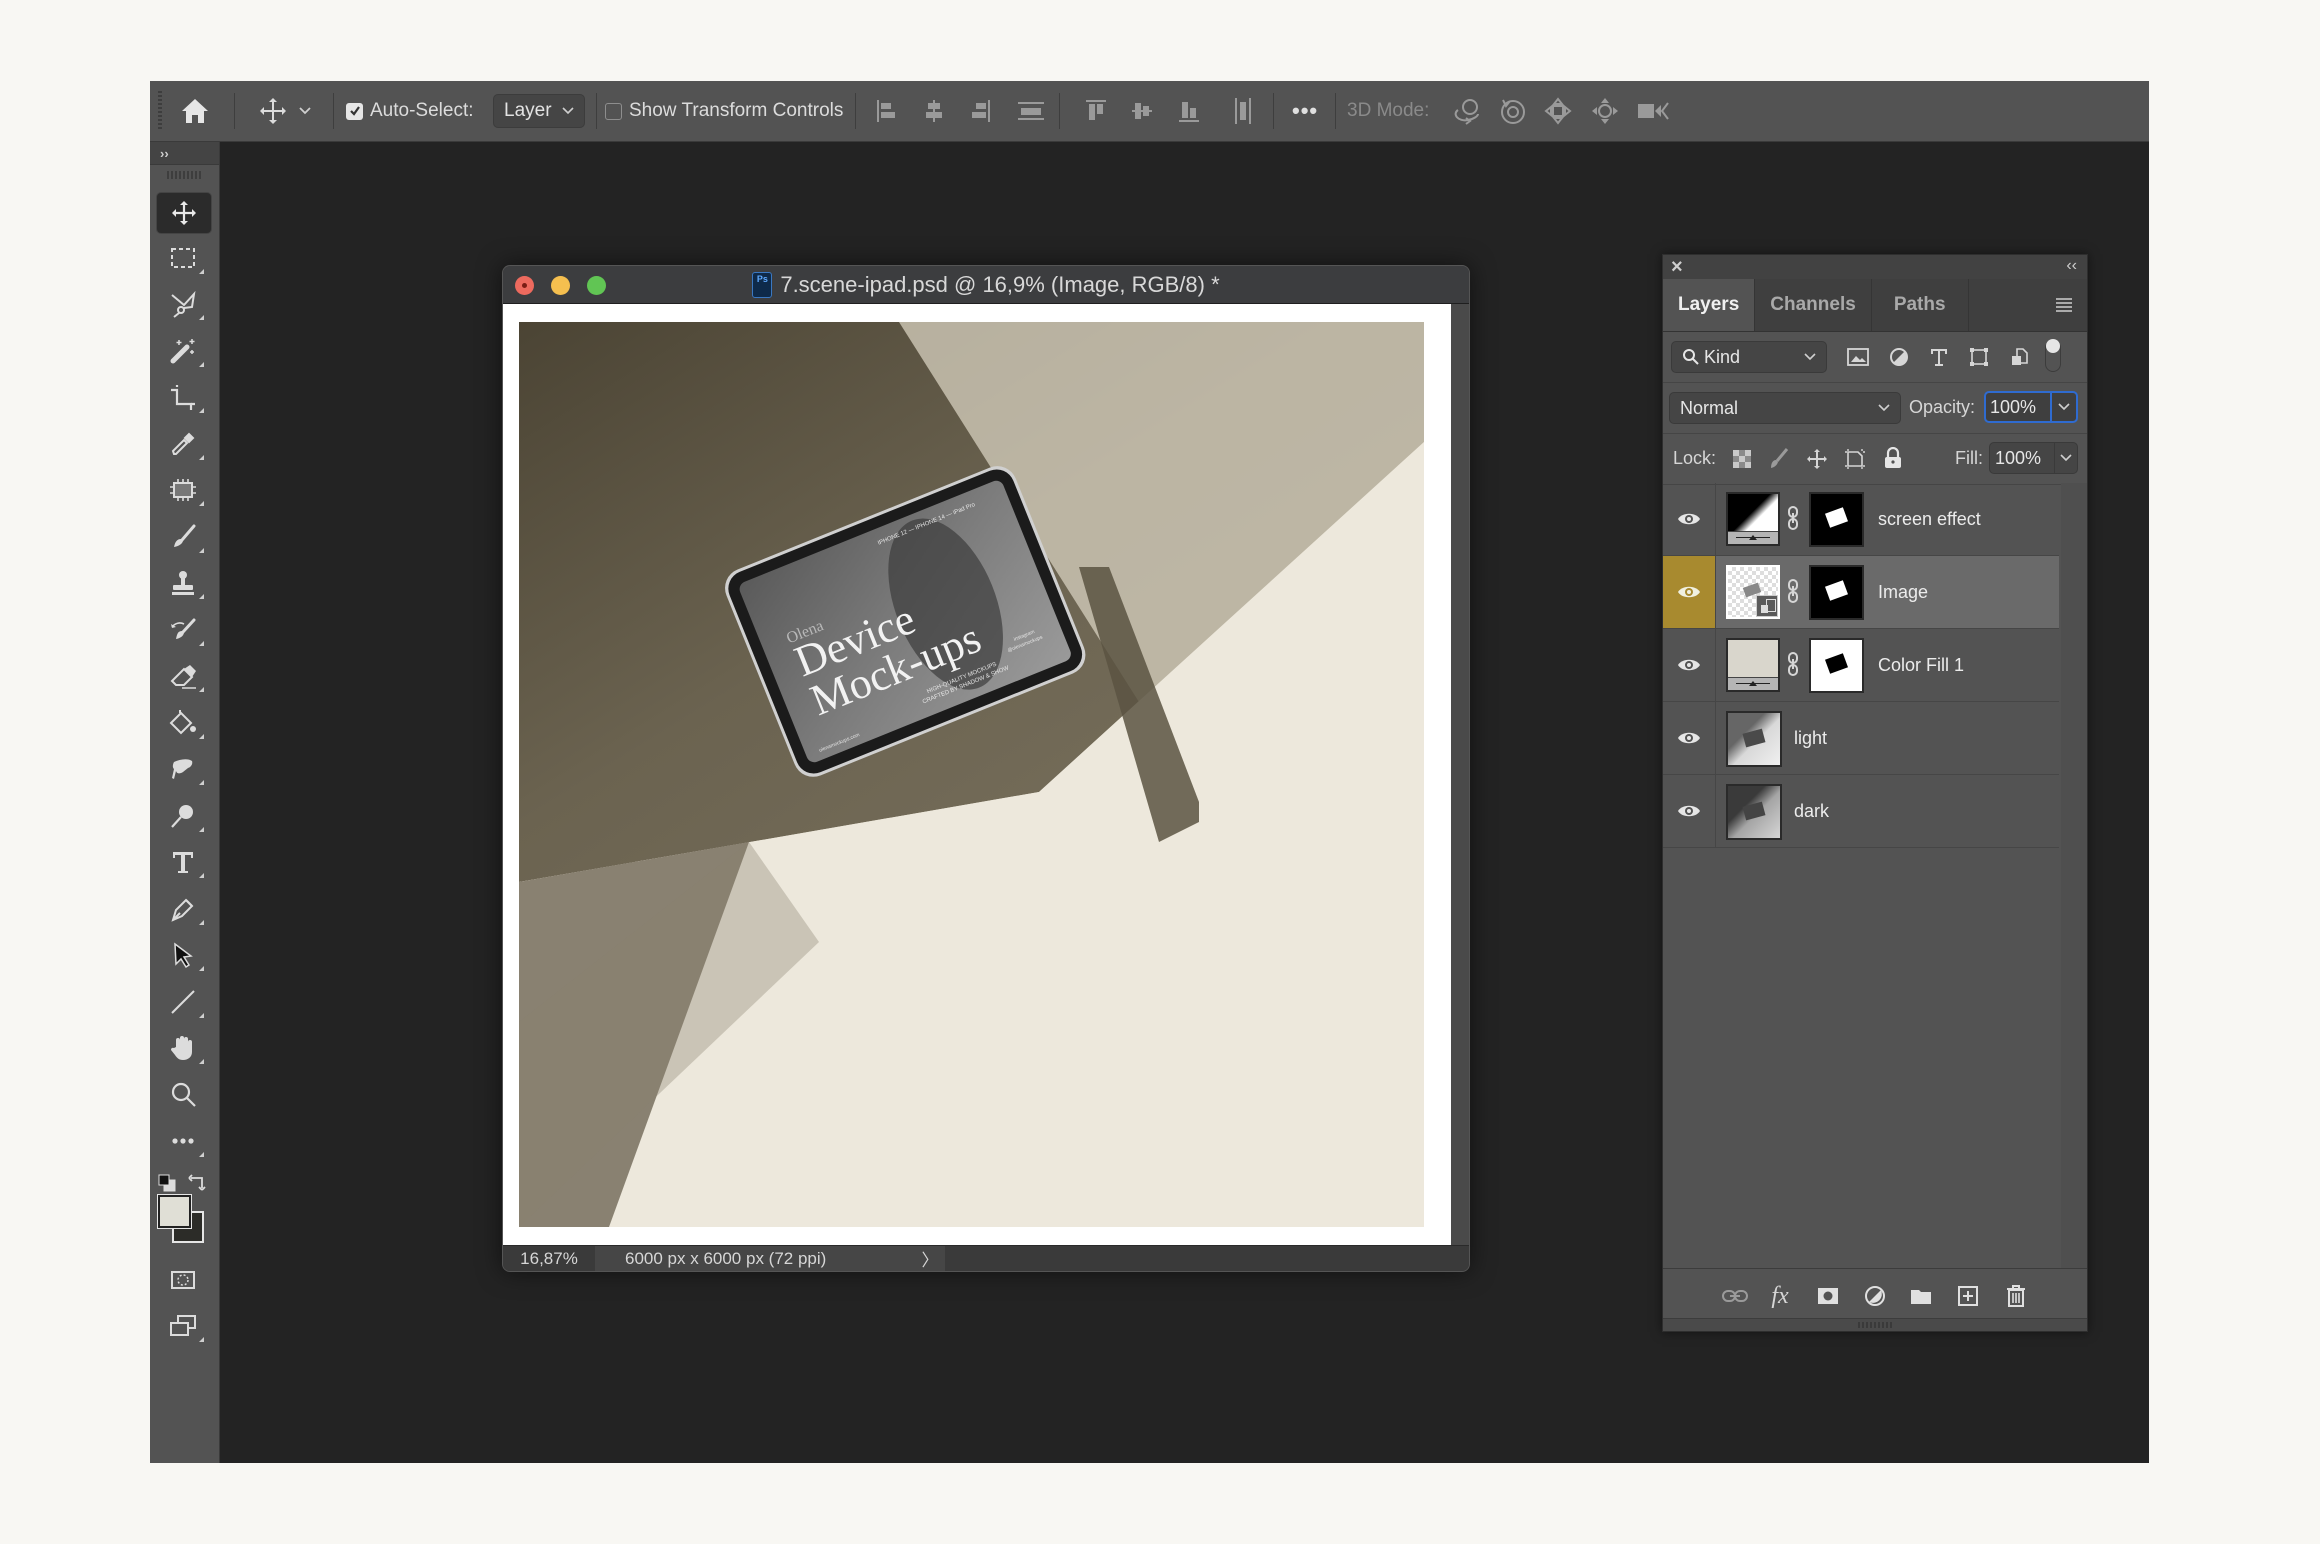 Image resolution: width=2320 pixels, height=1544 pixels. Describe the element at coordinates (1096, 111) in the screenshot. I see `align-top-button` at that location.